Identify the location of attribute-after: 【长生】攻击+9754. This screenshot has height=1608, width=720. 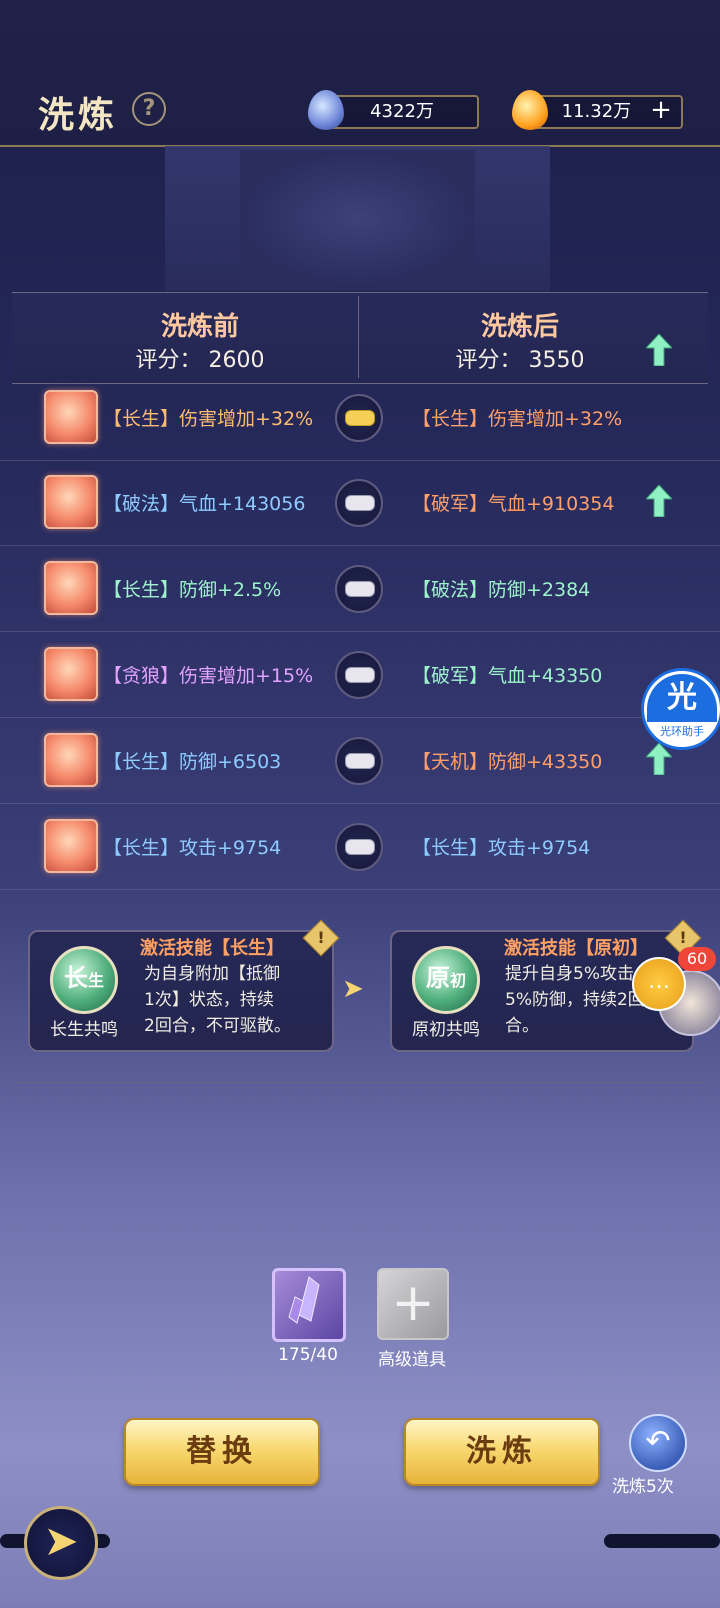
(501, 848).